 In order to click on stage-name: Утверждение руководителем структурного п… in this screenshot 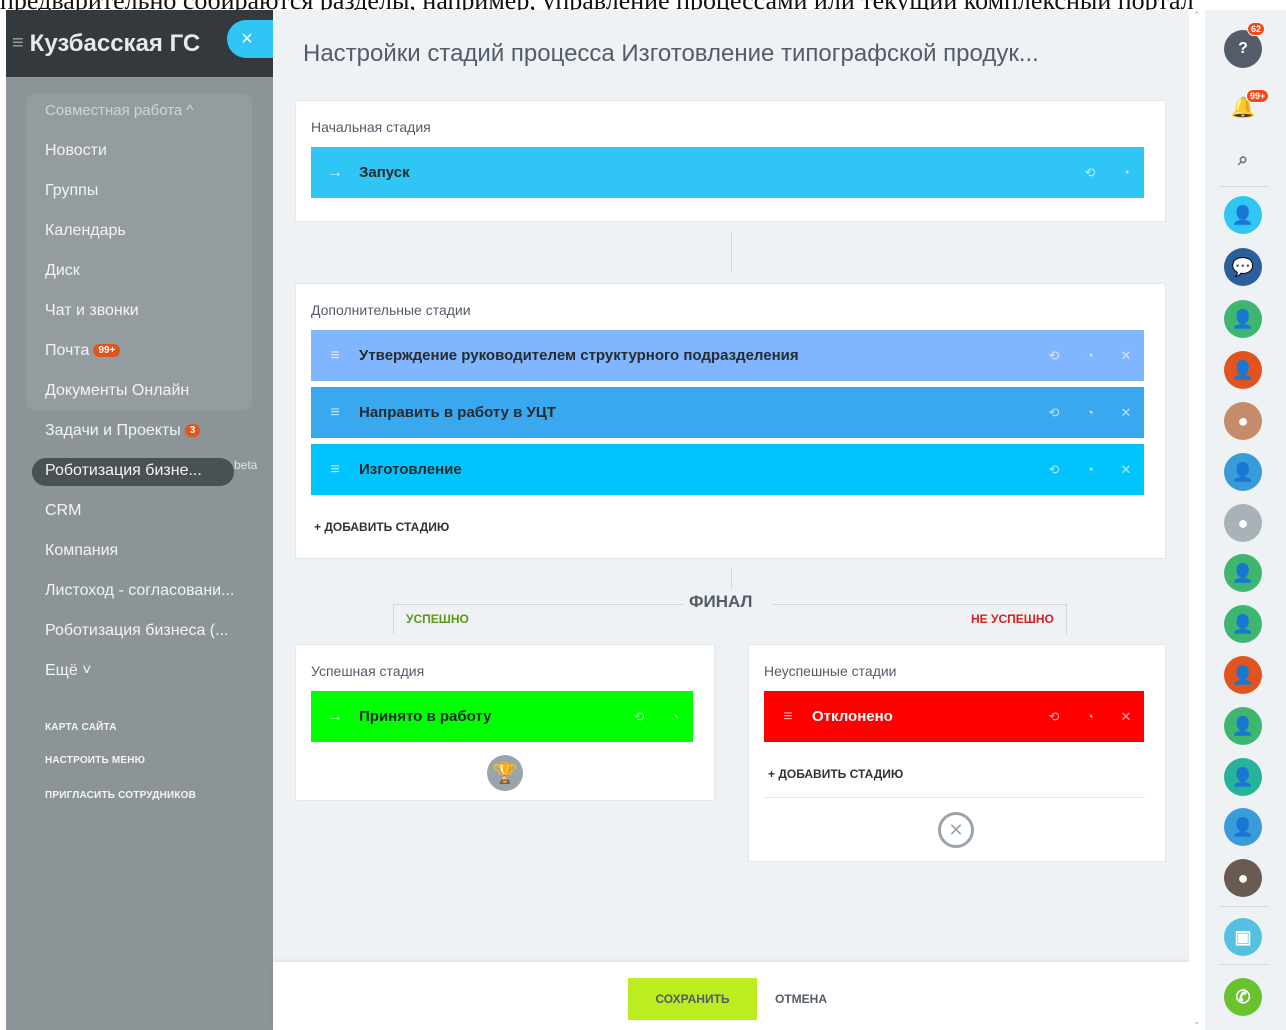, I will do `click(697, 355)`.